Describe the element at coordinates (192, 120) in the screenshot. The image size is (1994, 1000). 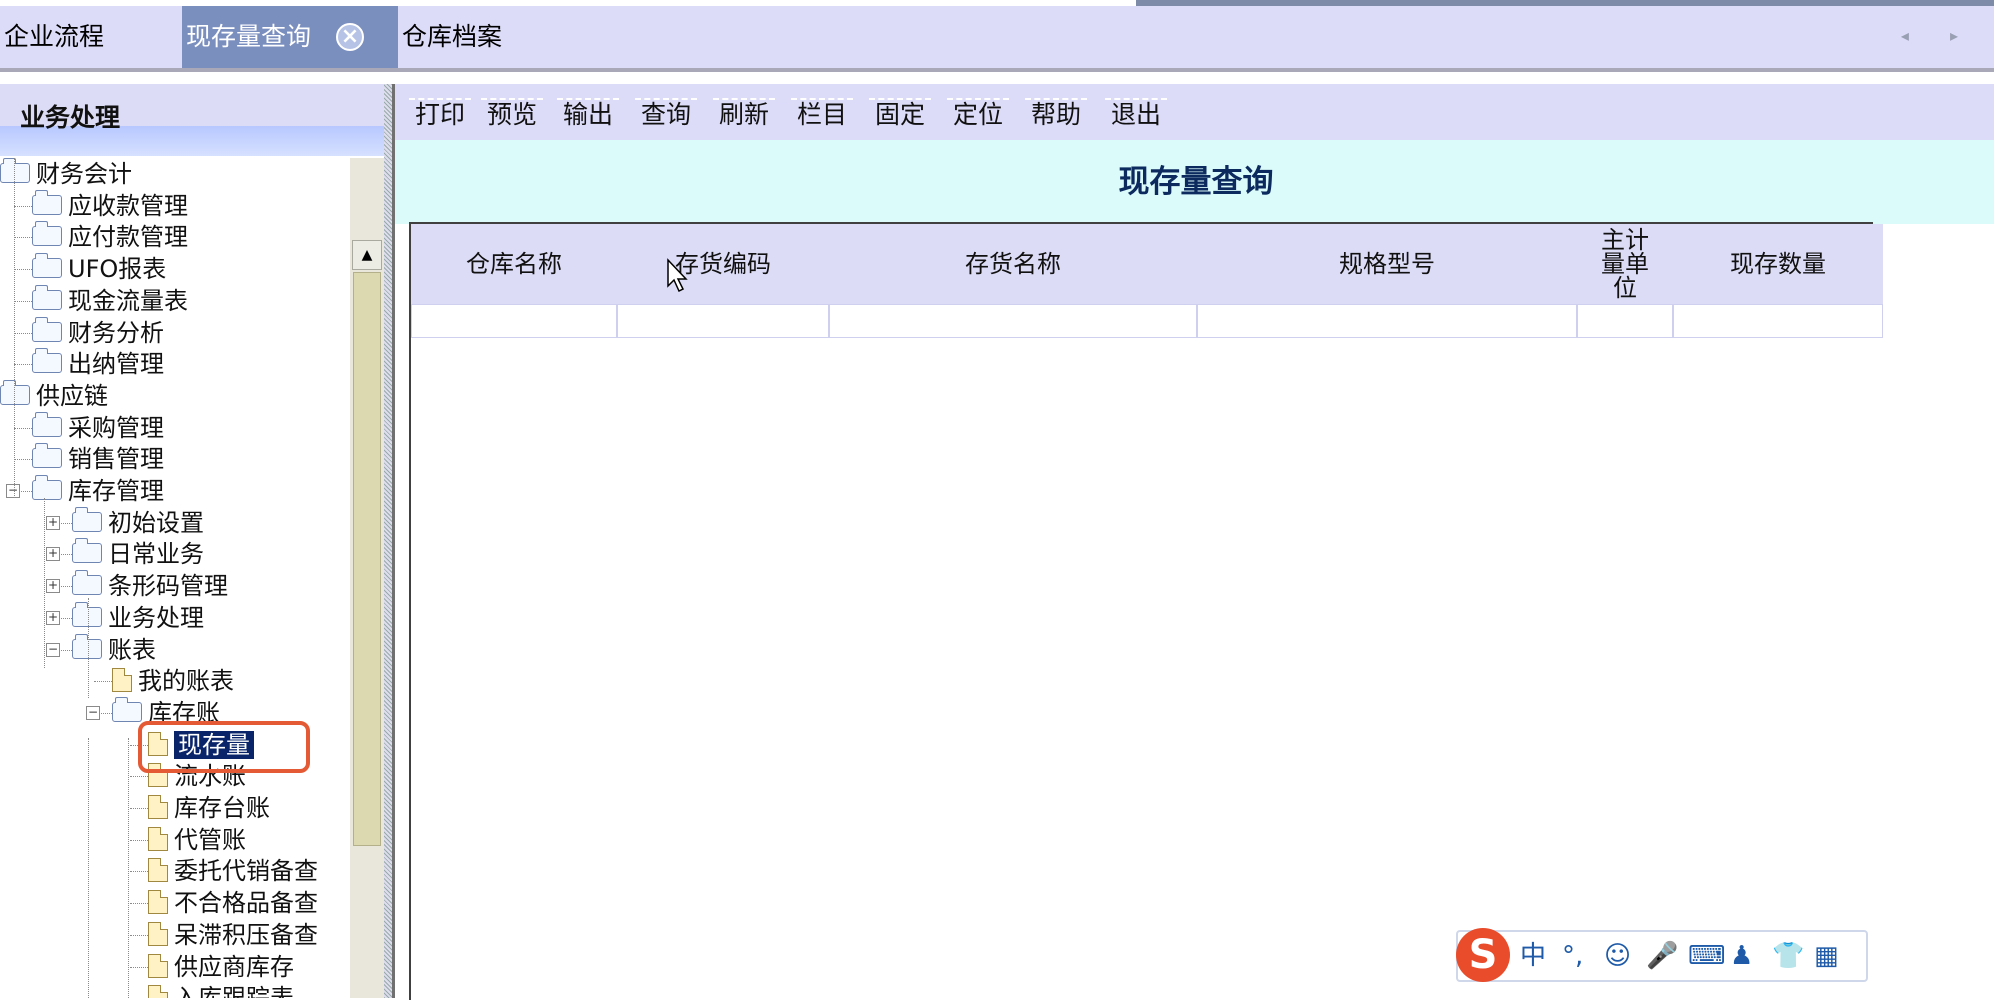
I see `left-panel-header: 业务处理` at that location.